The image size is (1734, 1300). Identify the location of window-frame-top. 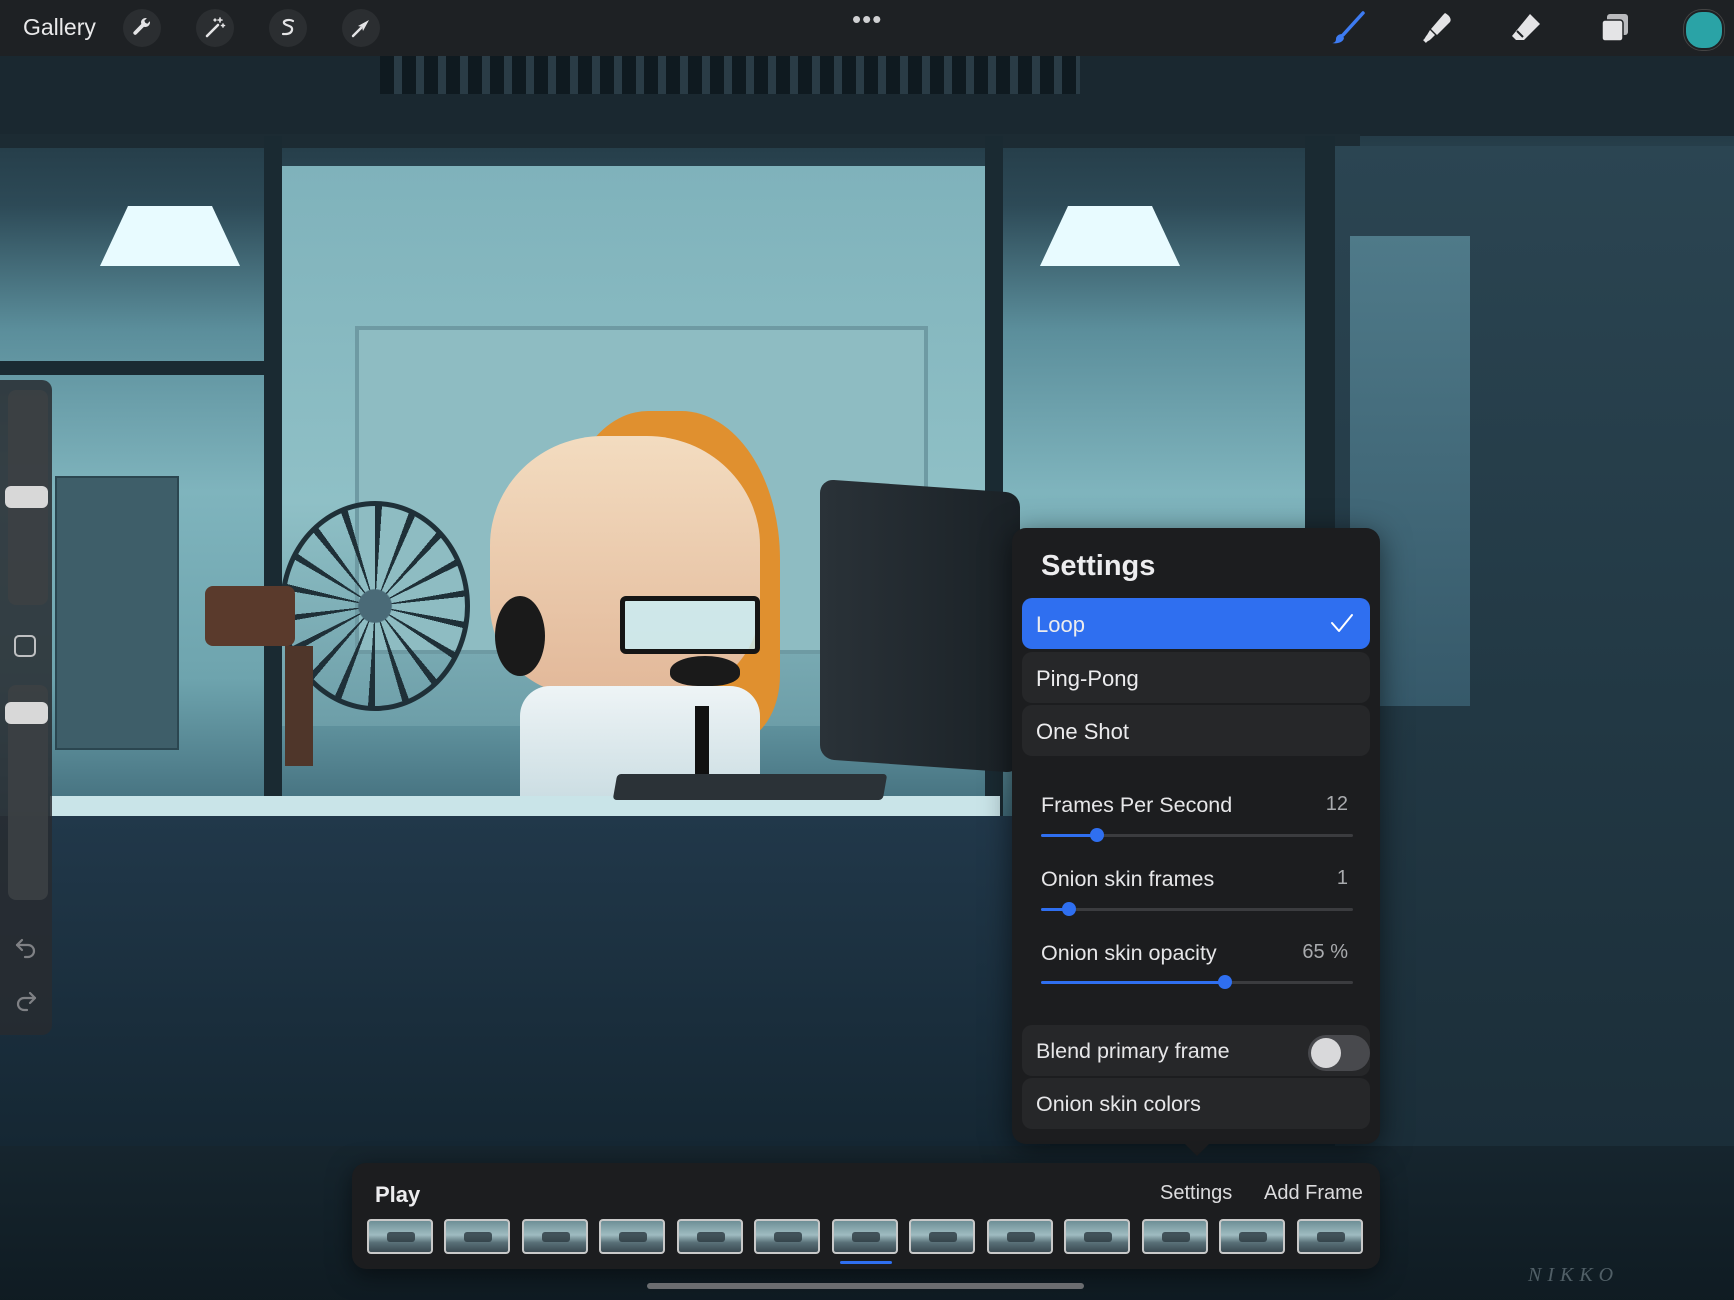
(680, 141).